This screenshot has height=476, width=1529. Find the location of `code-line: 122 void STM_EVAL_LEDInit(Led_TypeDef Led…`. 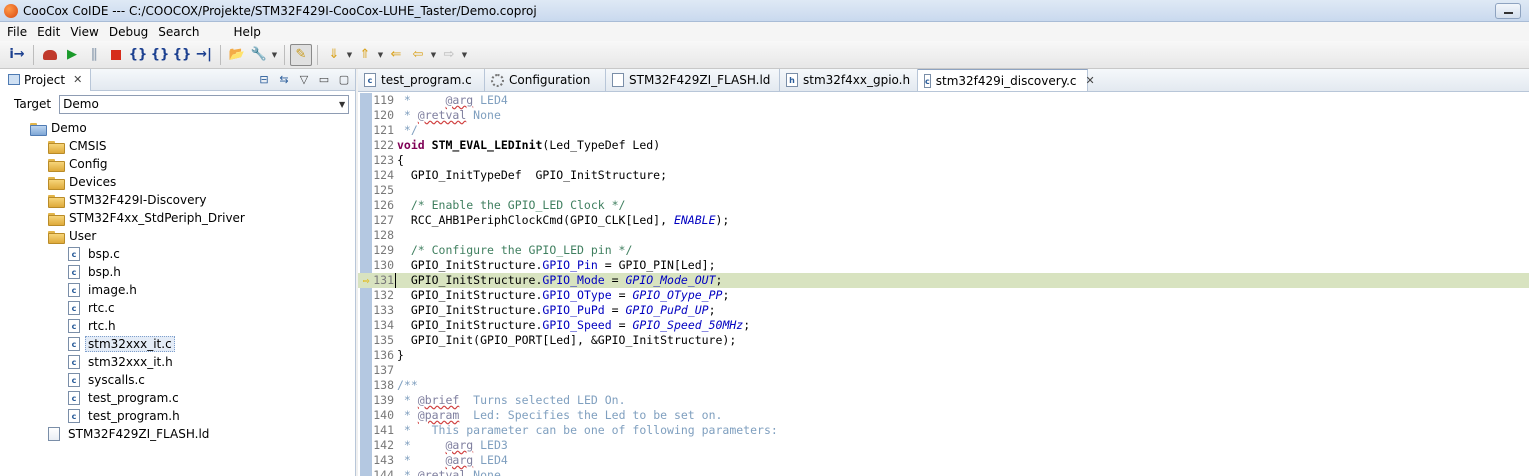

code-line: 122 void STM_EVAL_LEDInit(Led_TypeDef Led… is located at coordinates (943, 145).